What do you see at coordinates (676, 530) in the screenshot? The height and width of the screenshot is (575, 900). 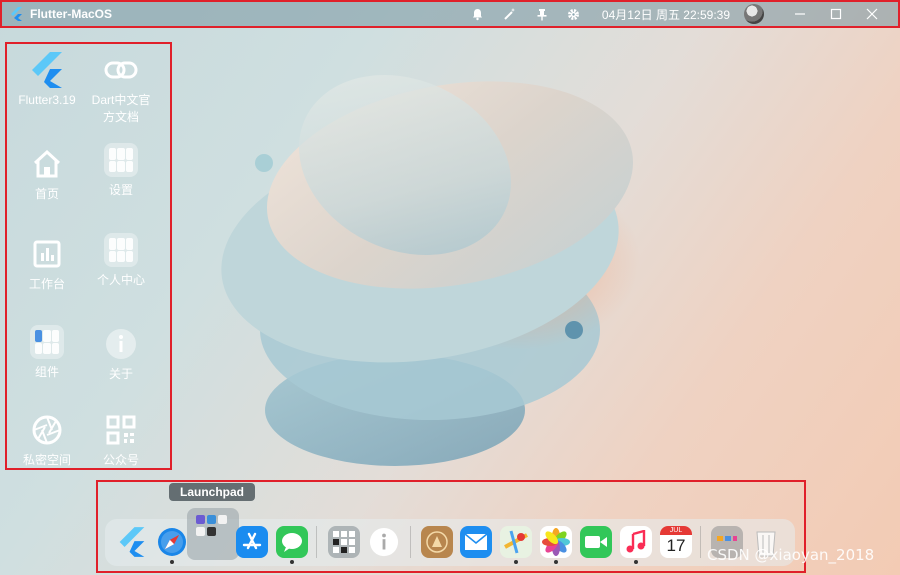 I see `calendar-month: JUL` at bounding box center [676, 530].